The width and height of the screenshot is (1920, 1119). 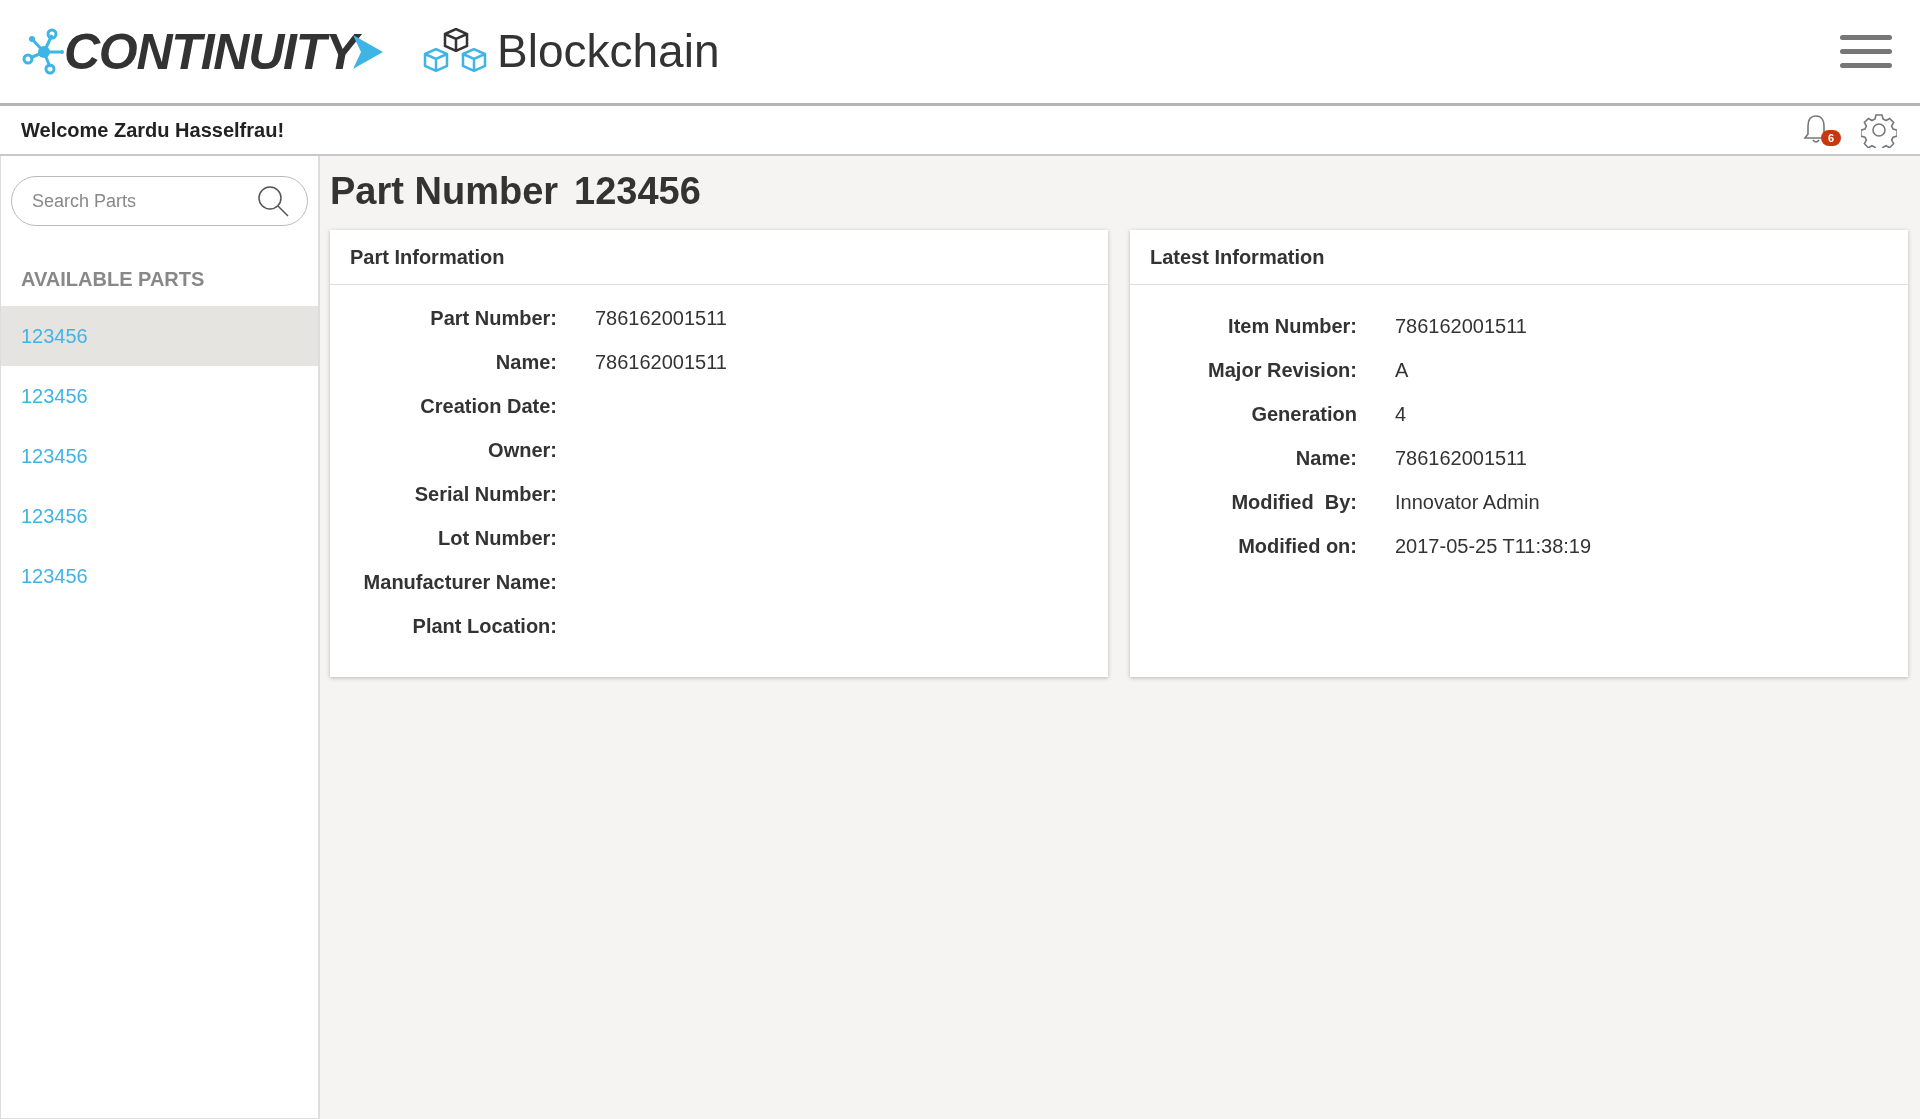 I want to click on field-label: Modified By:, so click(x=1293, y=502).